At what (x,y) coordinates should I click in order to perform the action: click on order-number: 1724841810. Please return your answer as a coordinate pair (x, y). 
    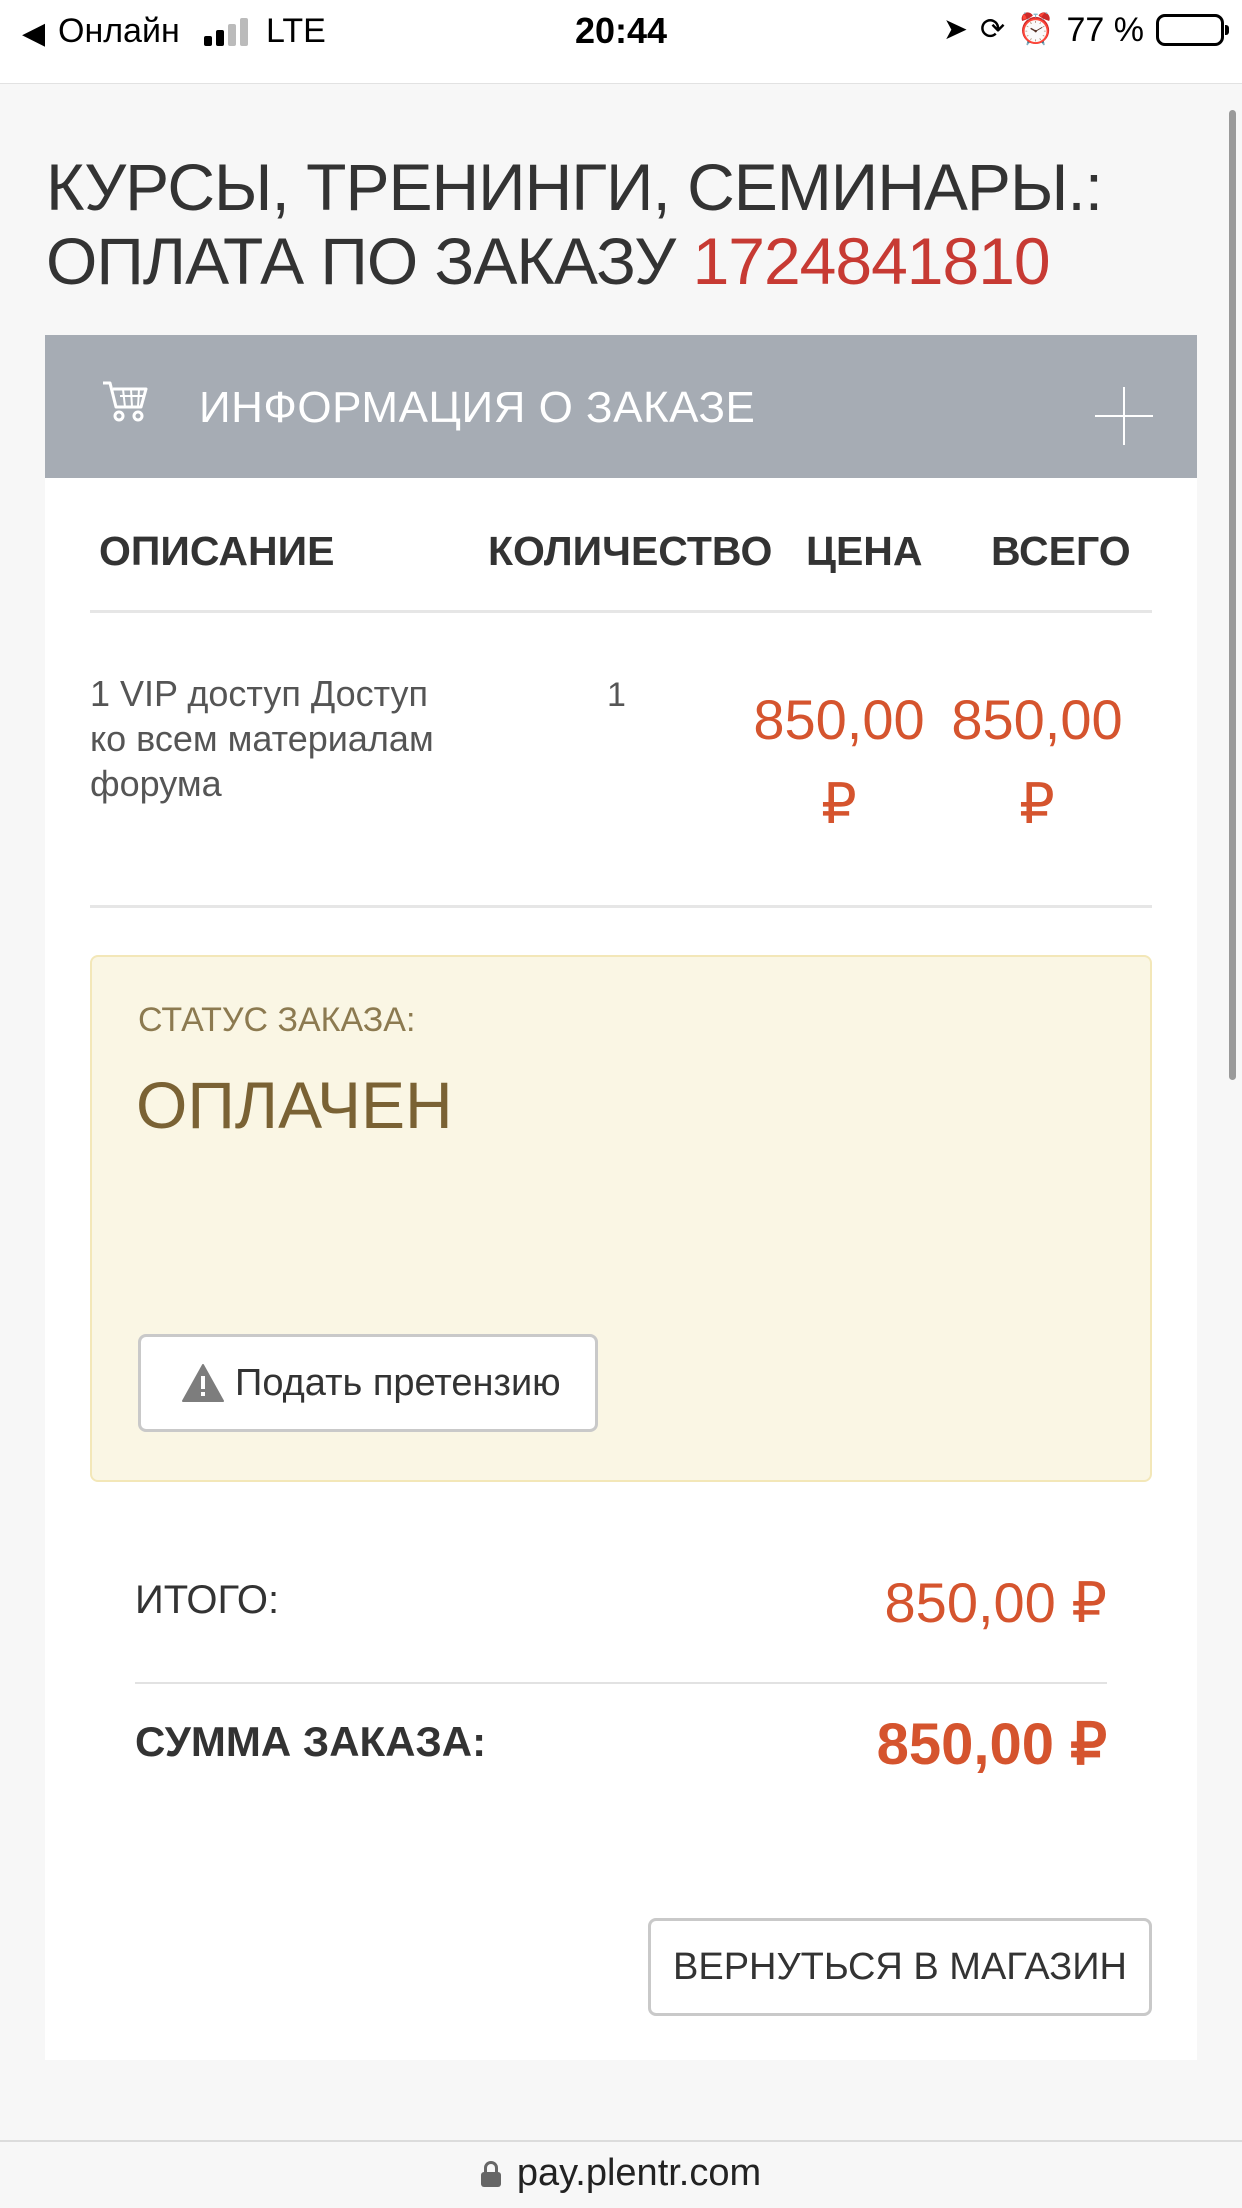
    Looking at the image, I should click on (871, 261).